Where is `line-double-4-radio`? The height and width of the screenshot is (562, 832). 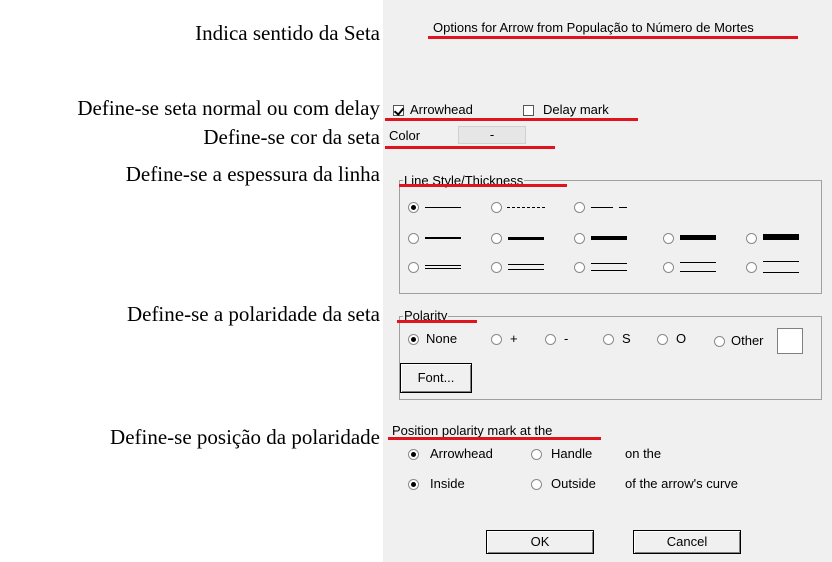
line-double-4-radio is located at coordinates (668, 267).